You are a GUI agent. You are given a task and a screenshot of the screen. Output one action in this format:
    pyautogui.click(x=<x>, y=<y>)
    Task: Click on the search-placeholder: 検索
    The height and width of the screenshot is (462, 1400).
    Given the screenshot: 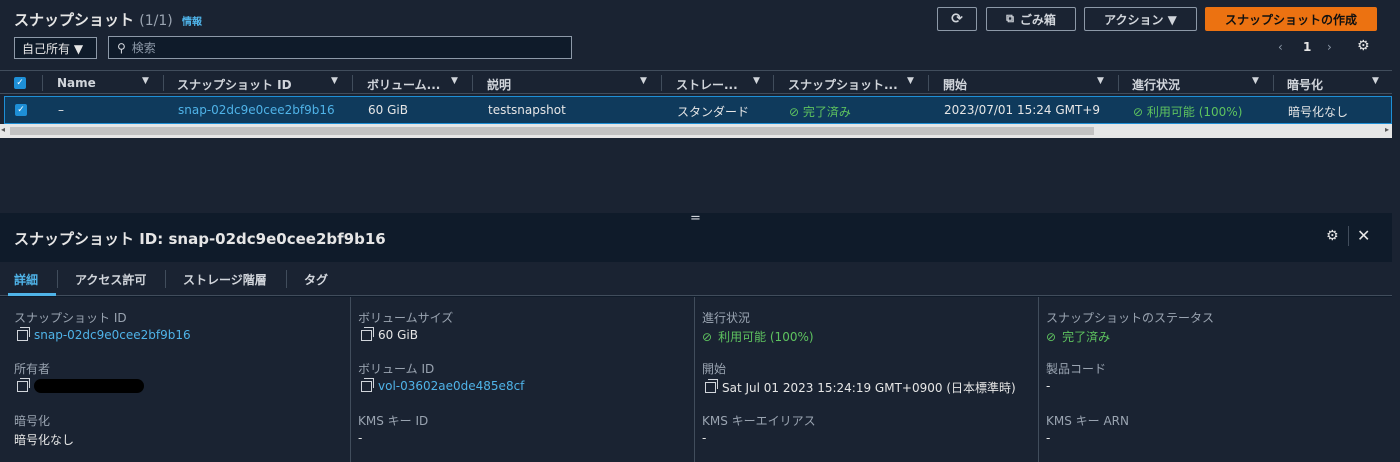 What is the action you would take?
    pyautogui.click(x=143, y=48)
    